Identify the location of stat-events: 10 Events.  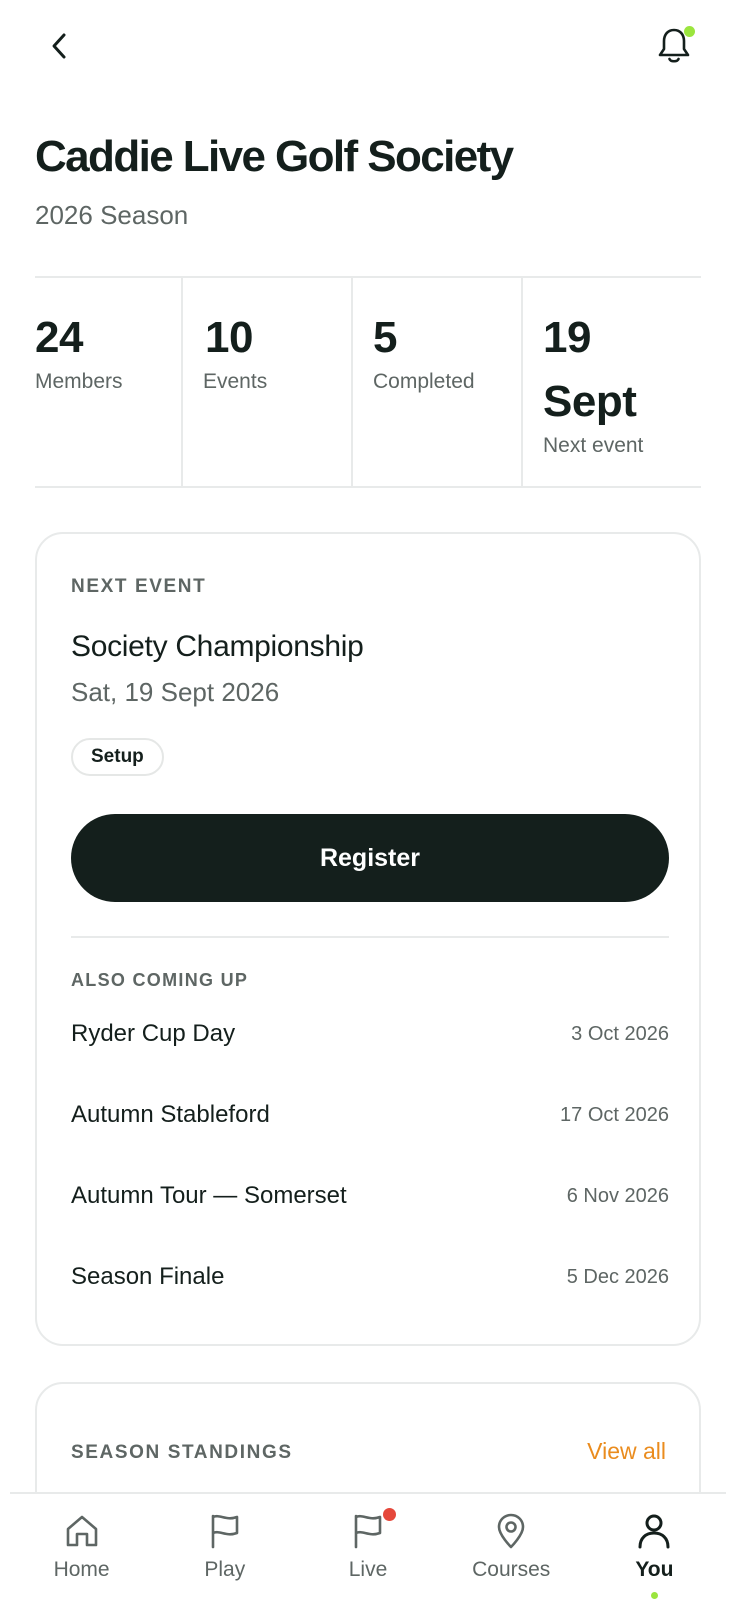
(268, 382).